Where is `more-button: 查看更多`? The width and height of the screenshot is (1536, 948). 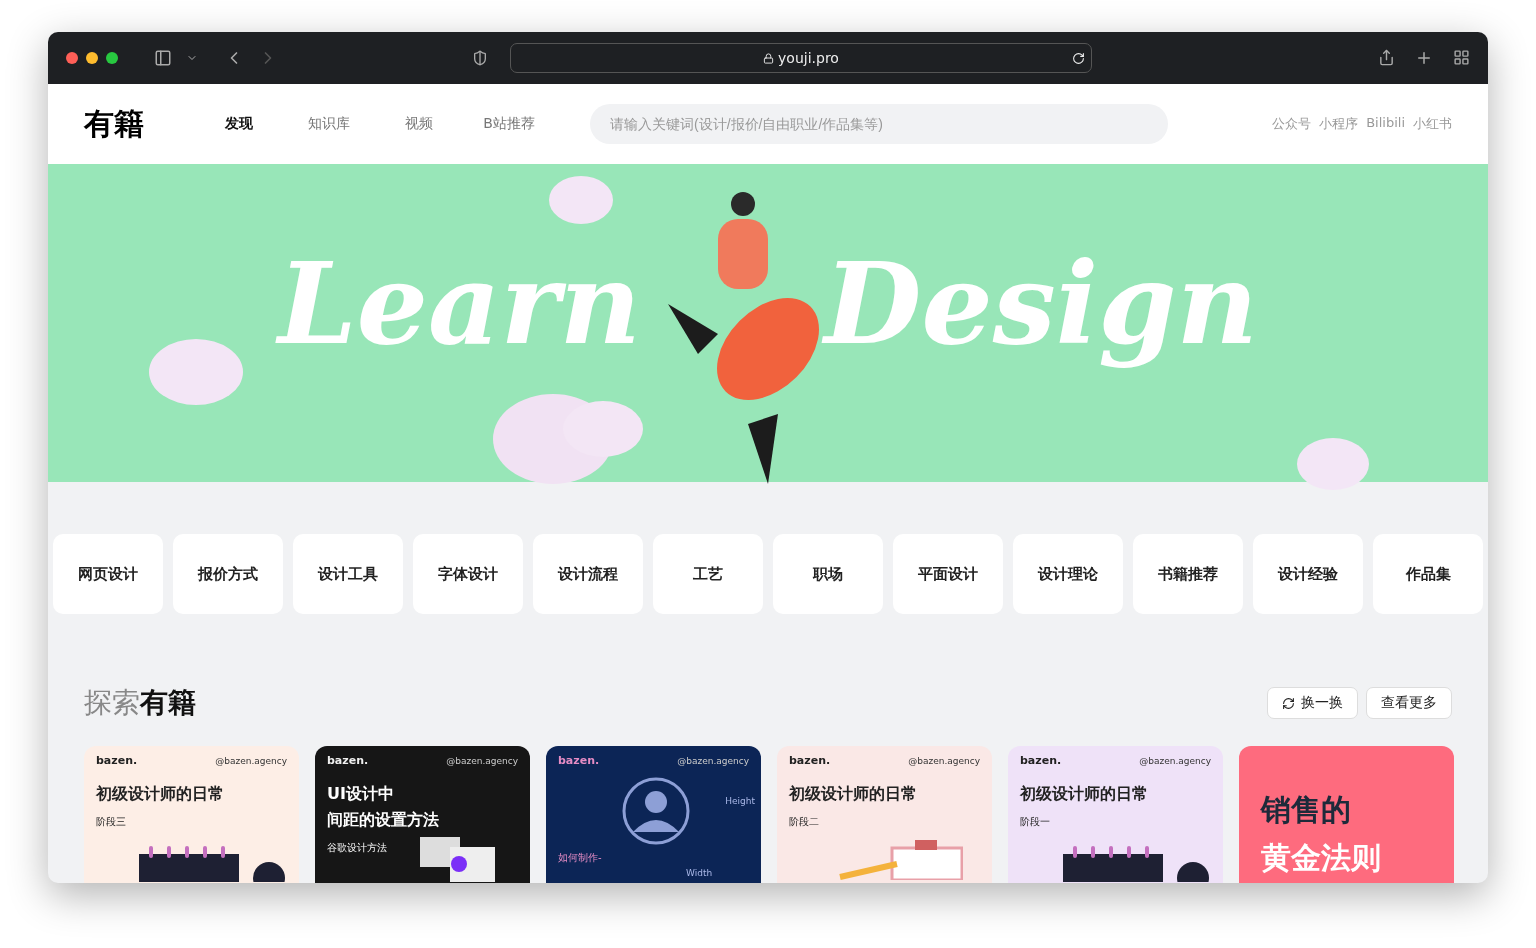
more-button: 查看更多 is located at coordinates (1409, 703).